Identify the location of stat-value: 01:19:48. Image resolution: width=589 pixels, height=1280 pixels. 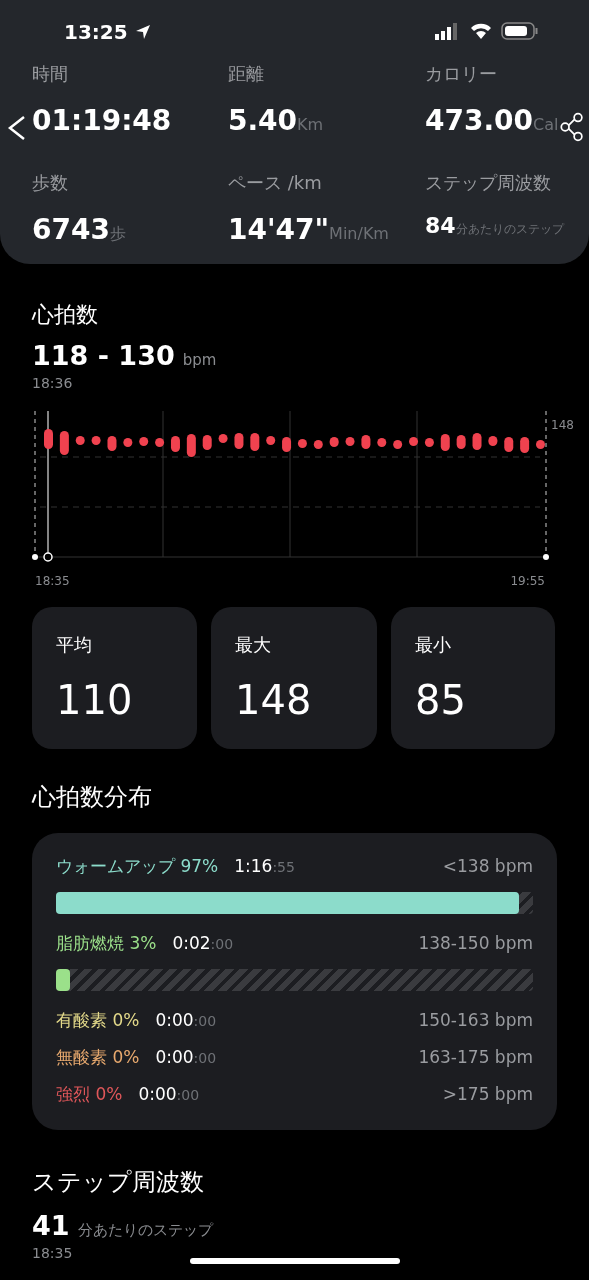
(102, 120).